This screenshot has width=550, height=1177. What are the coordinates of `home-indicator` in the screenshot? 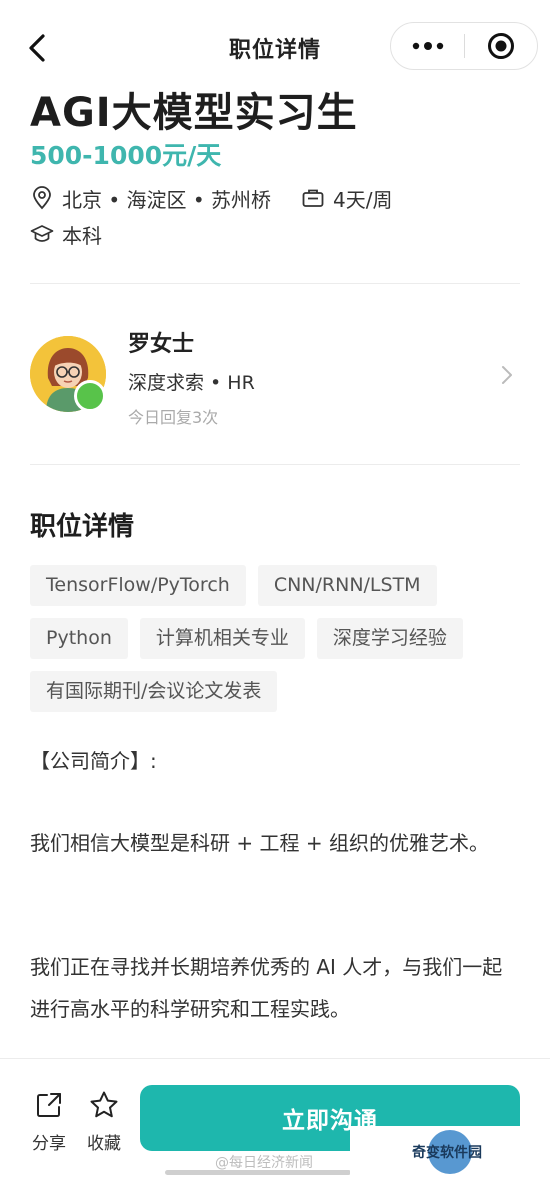 It's located at (258, 1172).